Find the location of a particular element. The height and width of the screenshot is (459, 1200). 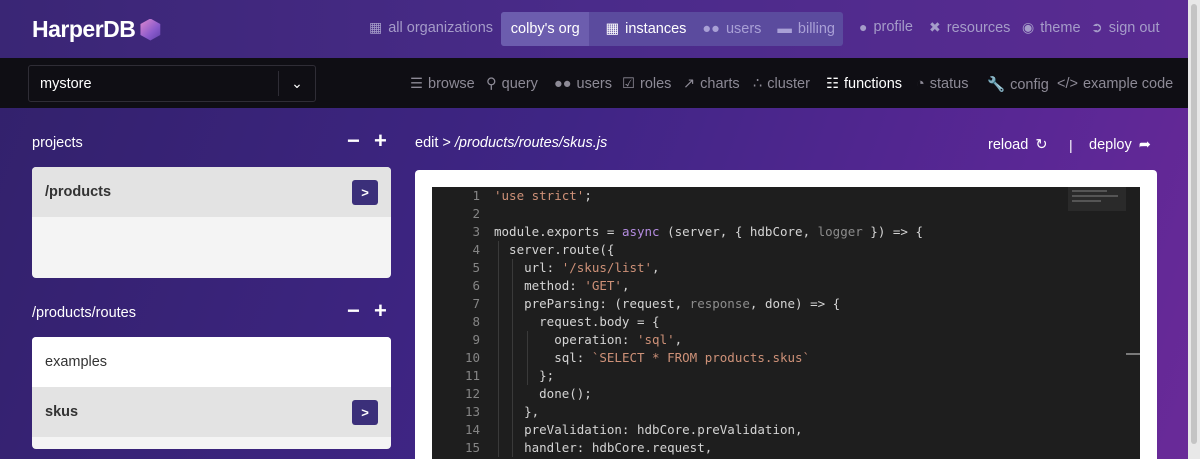

nav-roles: ☑ roles is located at coordinates (646, 84).